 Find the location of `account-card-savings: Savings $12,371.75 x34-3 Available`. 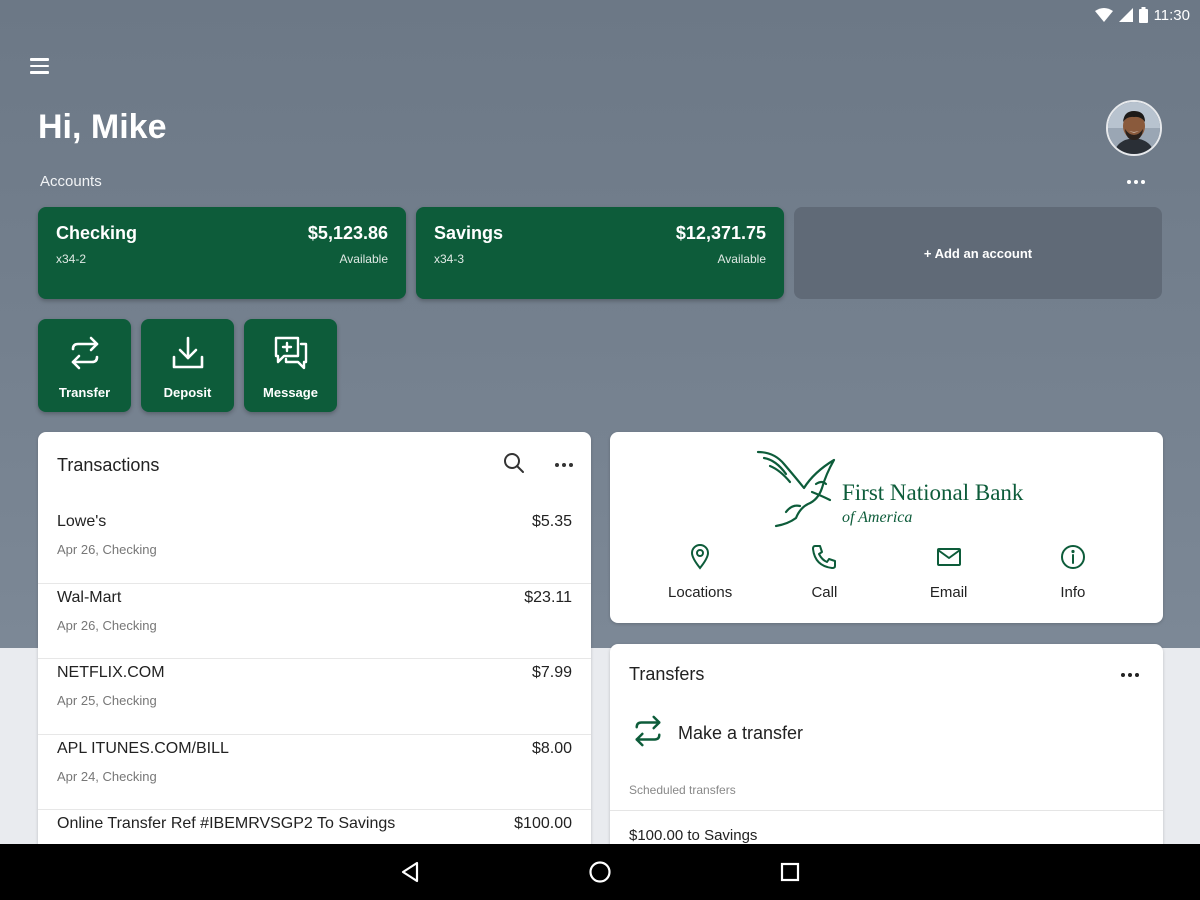

account-card-savings: Savings $12,371.75 x34-3 Available is located at coordinates (600, 253).